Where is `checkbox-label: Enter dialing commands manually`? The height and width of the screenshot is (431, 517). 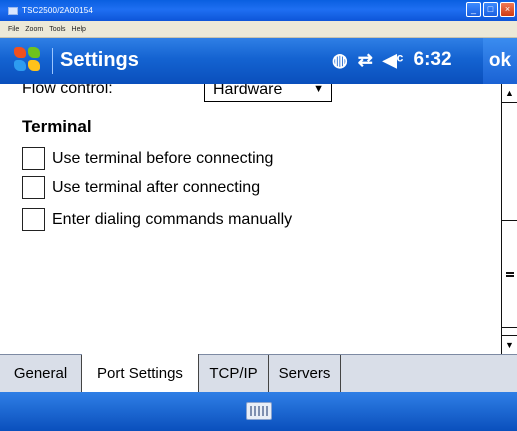 checkbox-label: Enter dialing commands manually is located at coordinates (172, 219).